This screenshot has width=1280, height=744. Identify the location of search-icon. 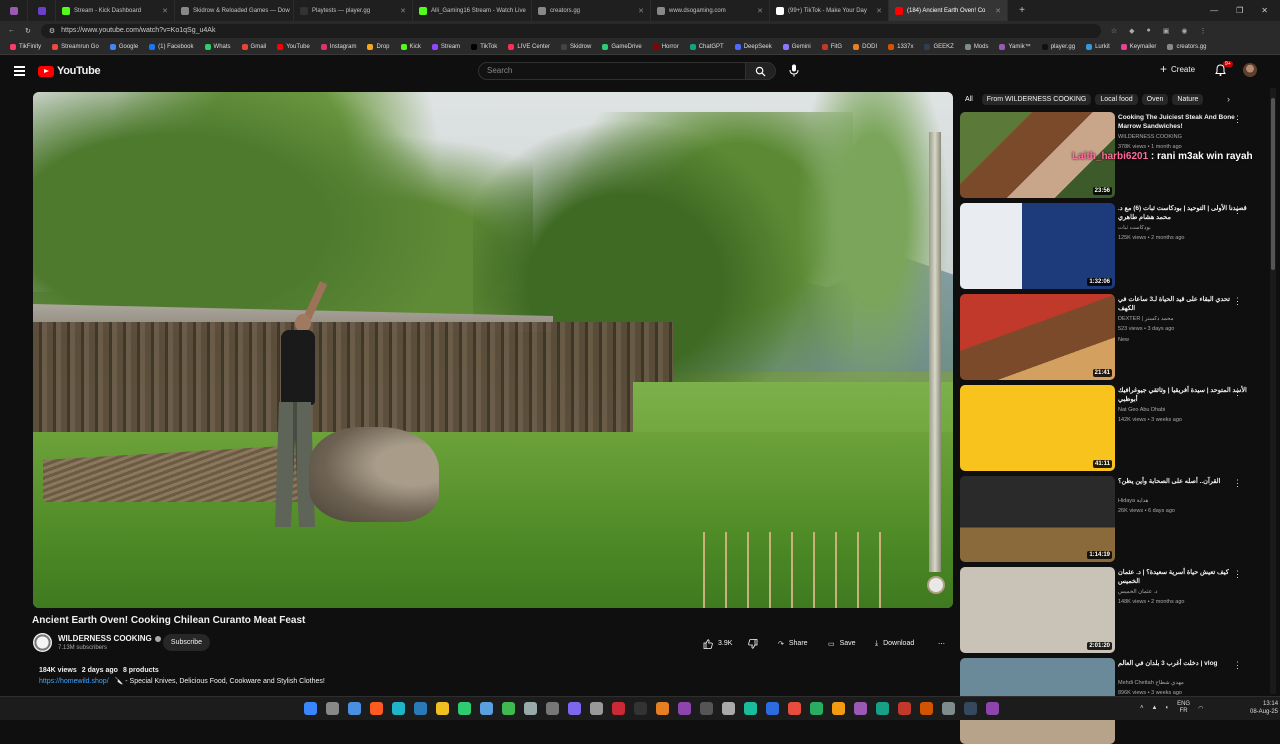
(332, 708).